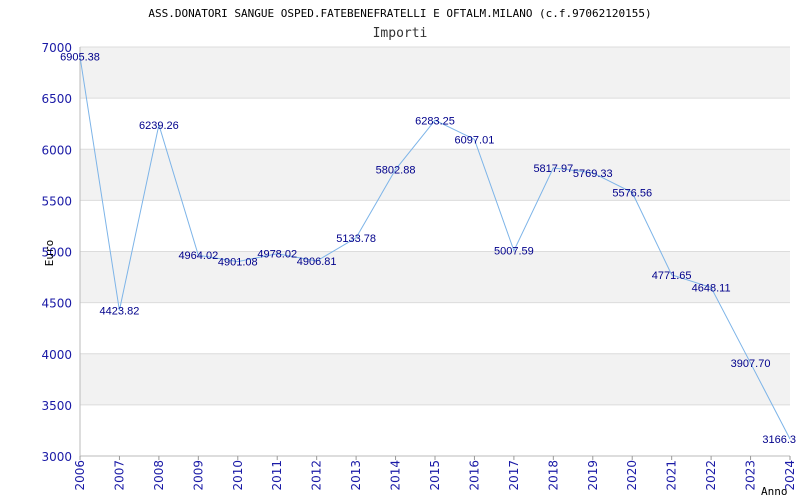  What do you see at coordinates (400, 33) in the screenshot?
I see `chart-subtitle: Importi` at bounding box center [400, 33].